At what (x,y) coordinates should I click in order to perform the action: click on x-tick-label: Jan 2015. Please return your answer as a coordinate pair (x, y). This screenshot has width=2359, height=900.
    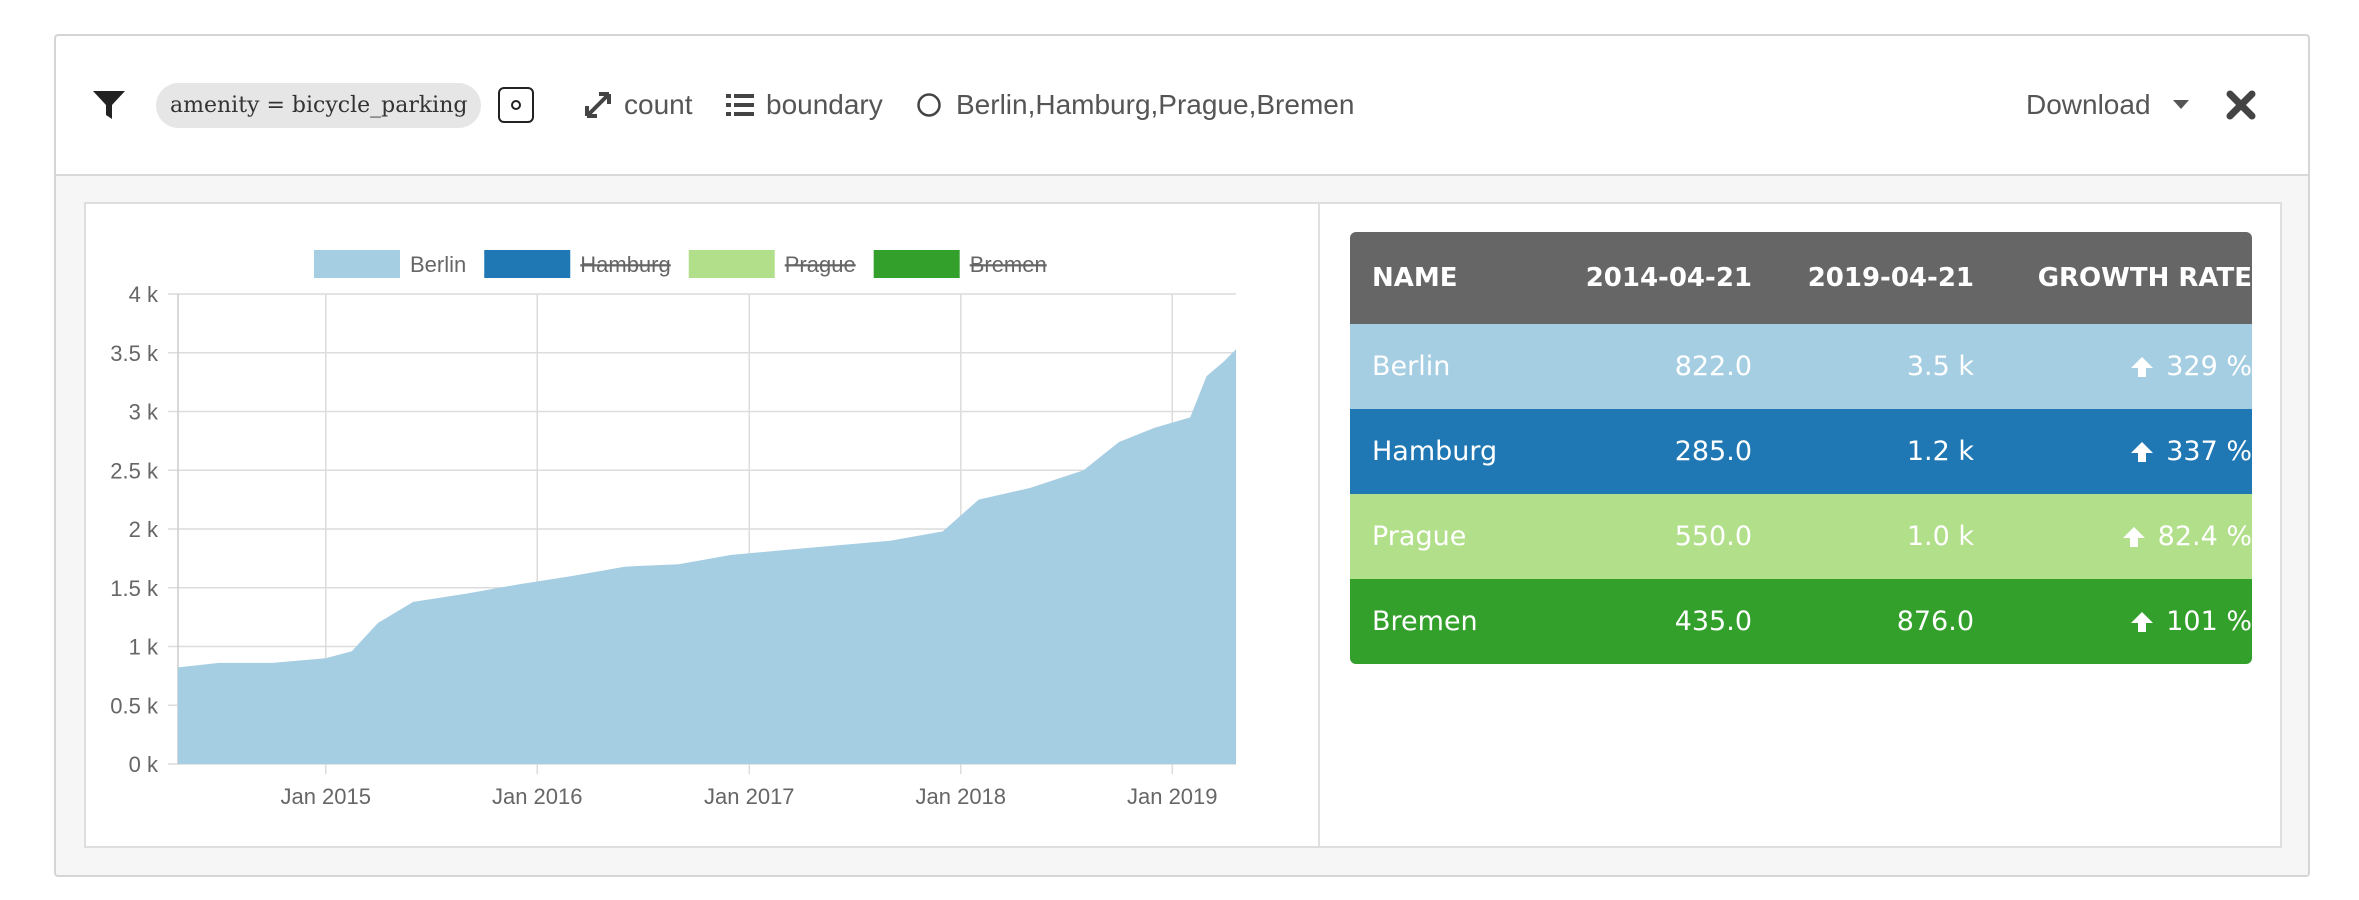
    Looking at the image, I should click on (325, 796).